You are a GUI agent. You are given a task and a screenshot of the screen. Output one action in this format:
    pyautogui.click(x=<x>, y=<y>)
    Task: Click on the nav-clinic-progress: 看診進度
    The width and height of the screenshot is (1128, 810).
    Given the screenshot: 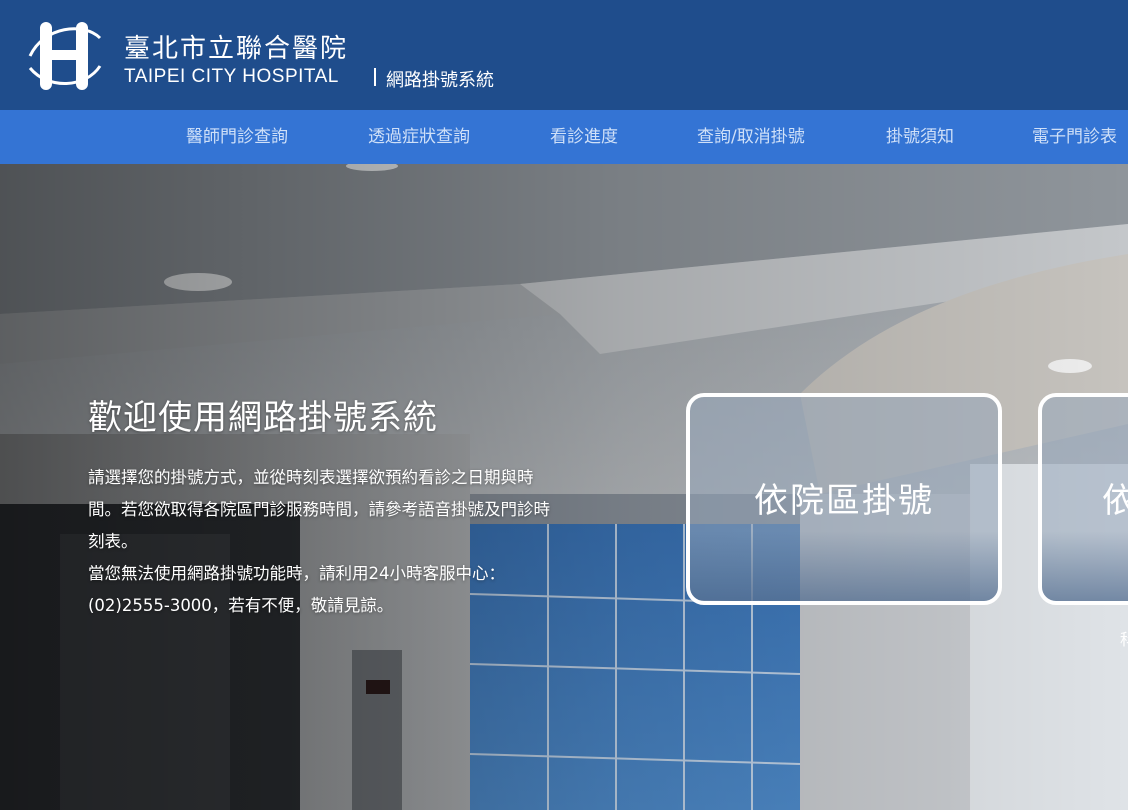 What is the action you would take?
    pyautogui.click(x=584, y=137)
    